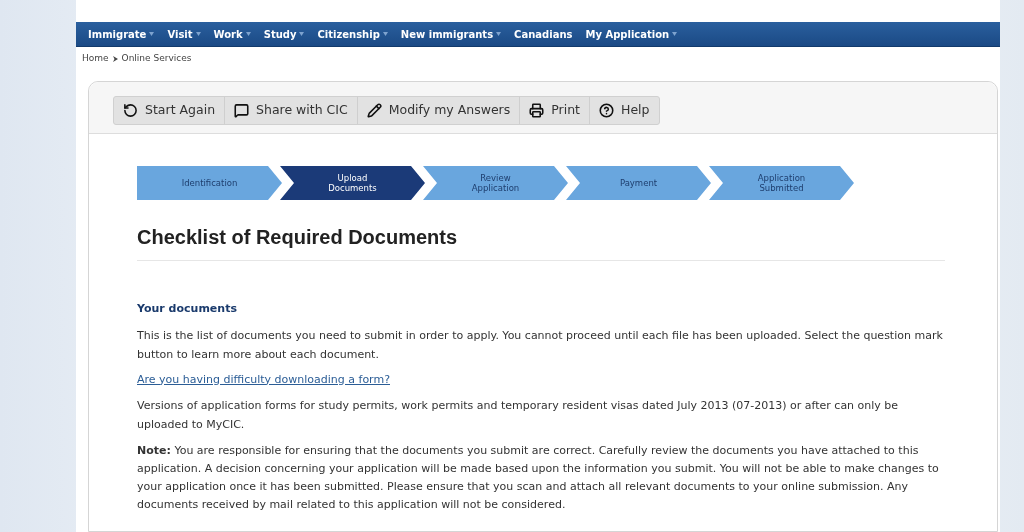 The width and height of the screenshot is (1024, 532). I want to click on restart-icon, so click(130, 110).